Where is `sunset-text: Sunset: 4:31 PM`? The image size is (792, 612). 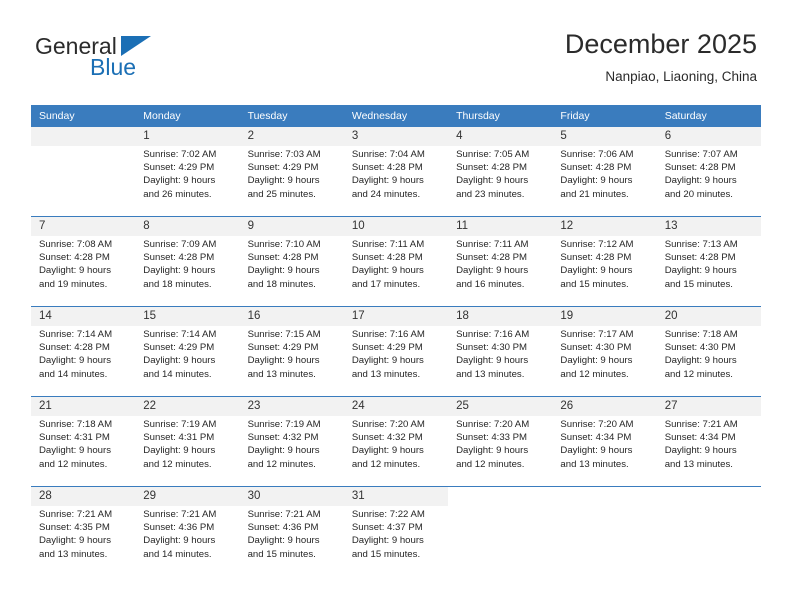
sunset-text: Sunset: 4:31 PM is located at coordinates (74, 438).